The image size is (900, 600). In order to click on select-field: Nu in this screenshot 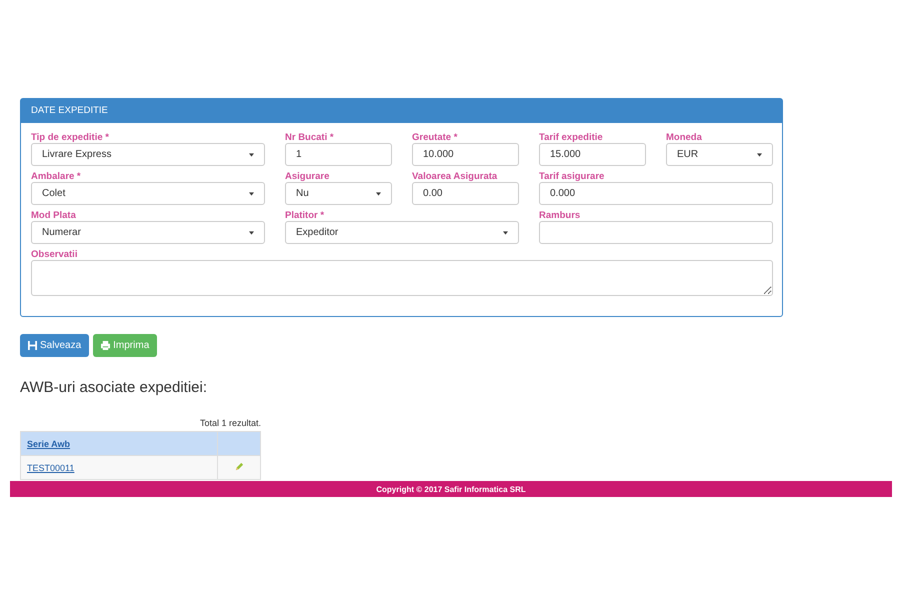, I will do `click(338, 193)`.